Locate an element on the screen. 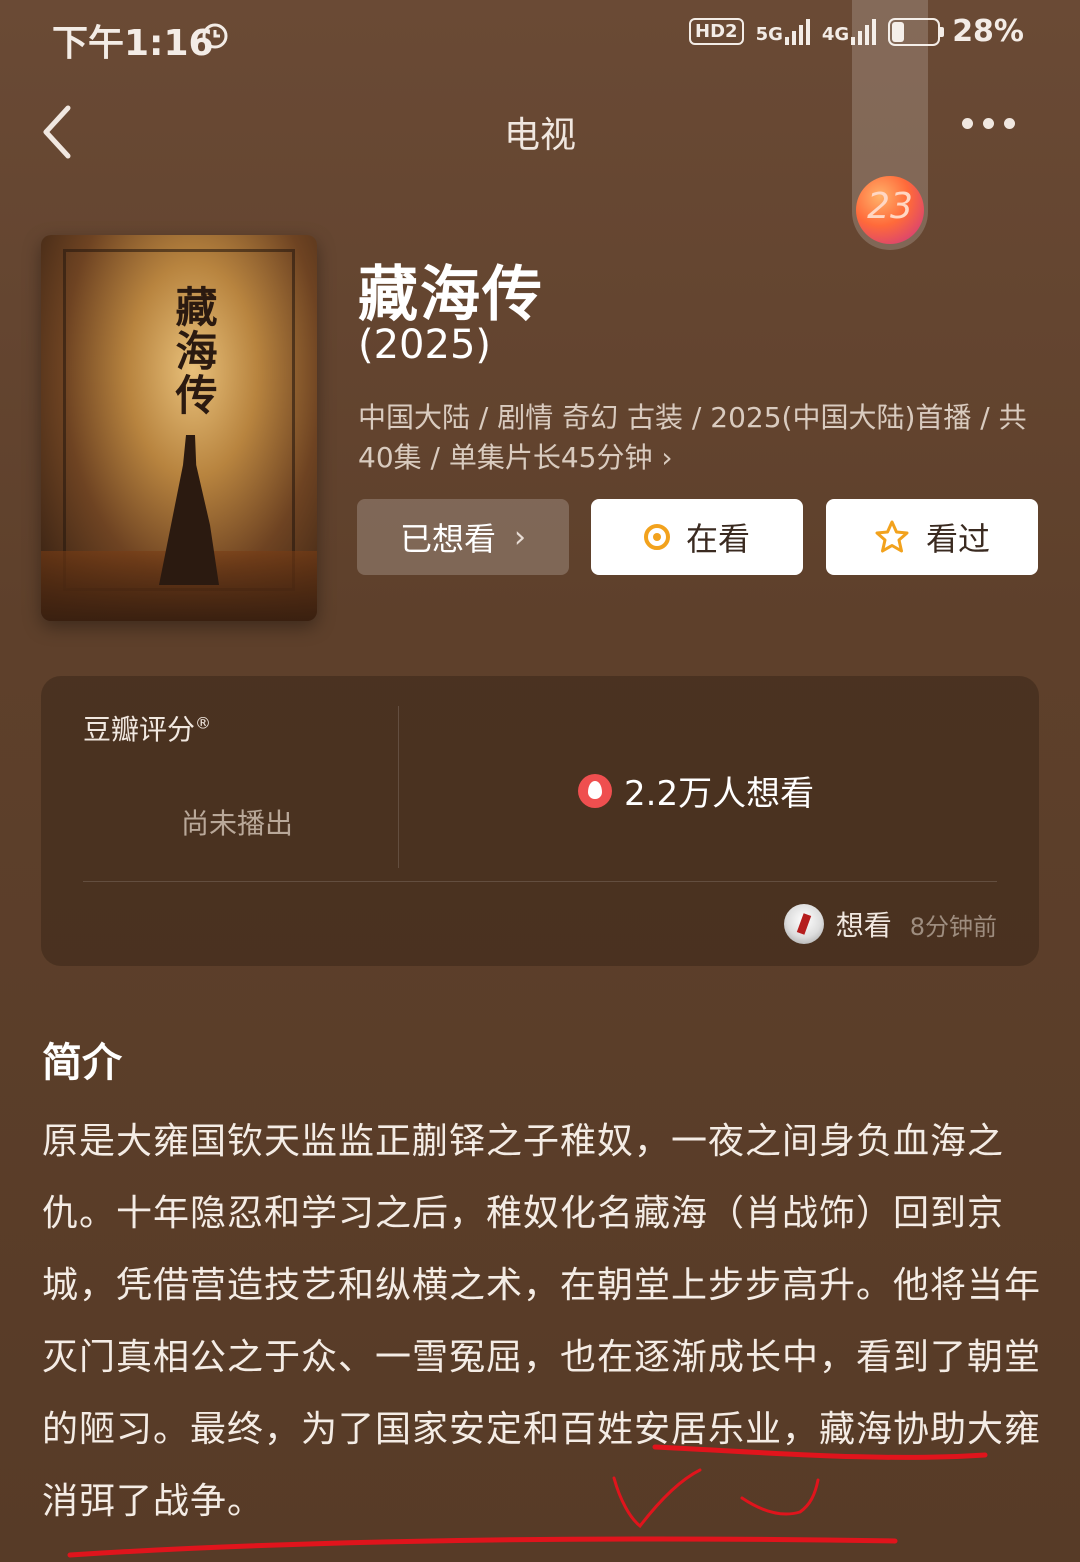 The height and width of the screenshot is (1562, 1080). net1-label: 5G is located at coordinates (769, 34).